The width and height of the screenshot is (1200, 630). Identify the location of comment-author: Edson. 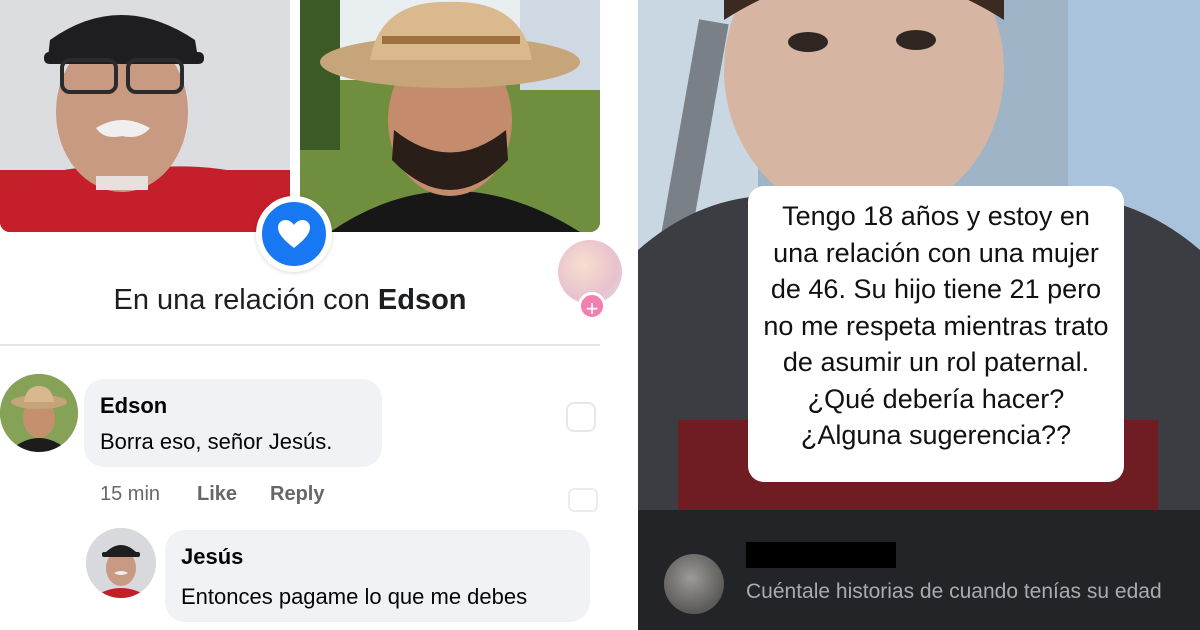
(133, 406).